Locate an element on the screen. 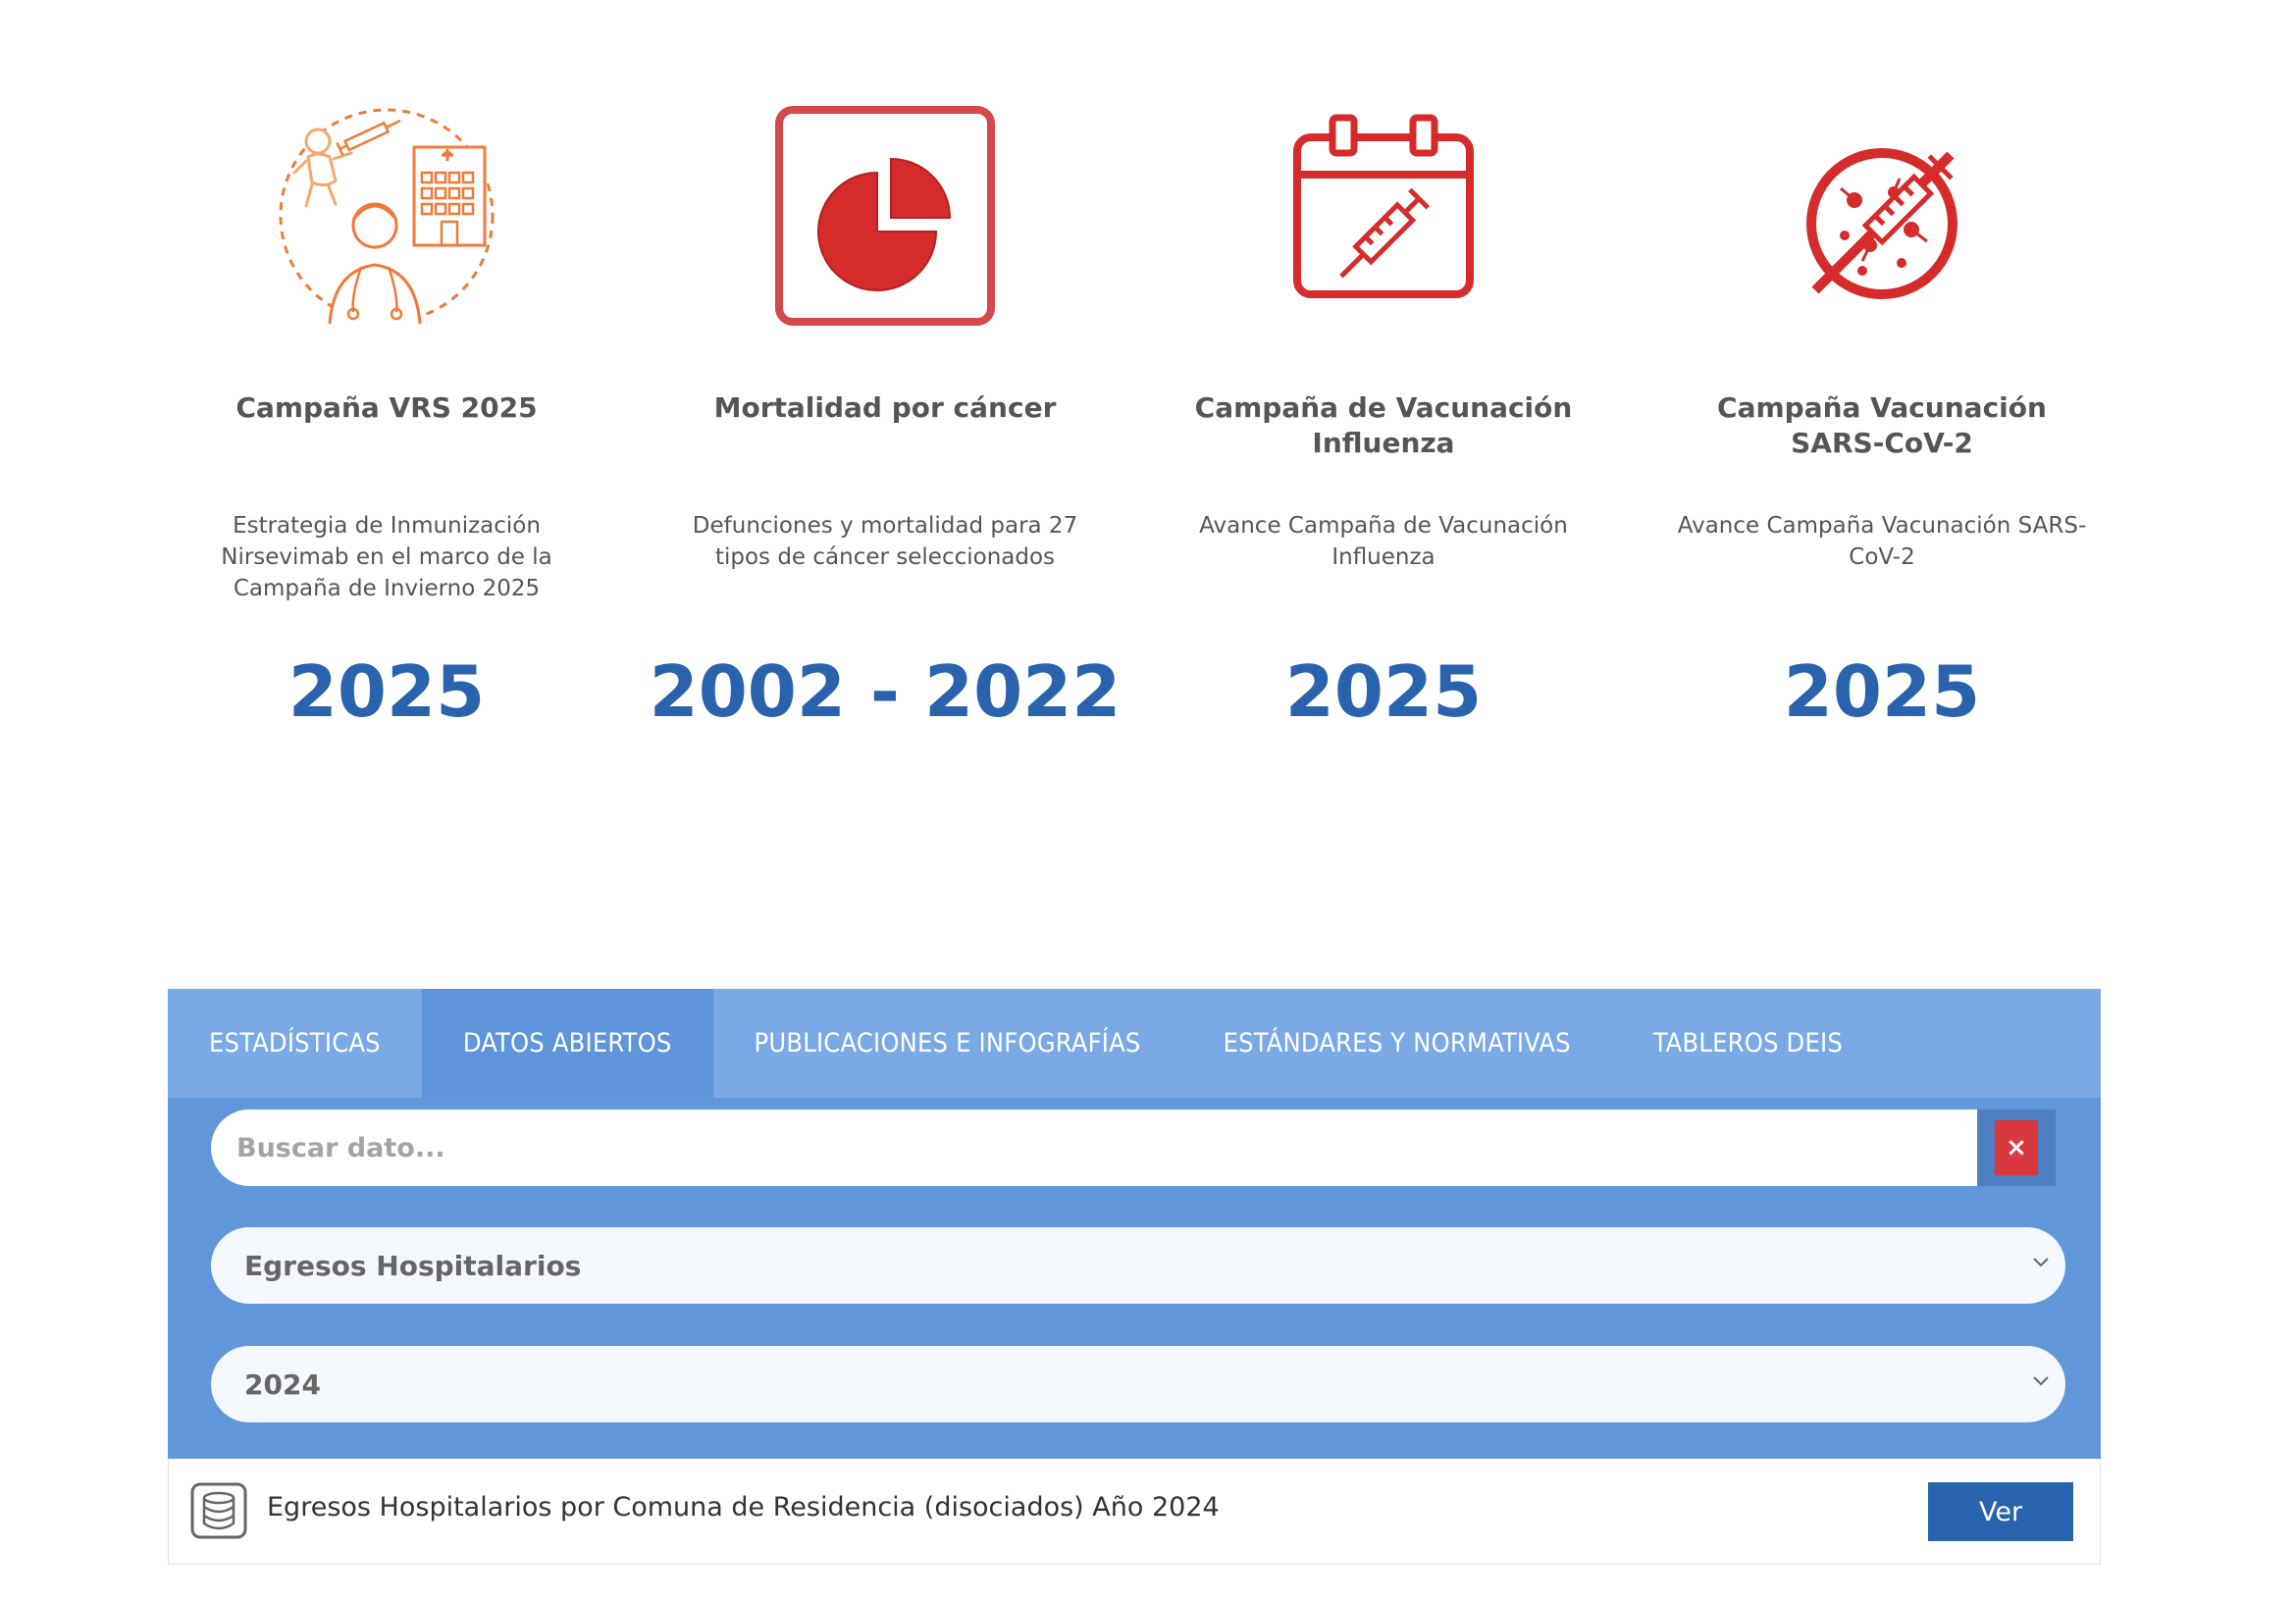 Image resolution: width=2296 pixels, height=1599 pixels. tab-tableros: TABLEROS DEIS is located at coordinates (1748, 1044).